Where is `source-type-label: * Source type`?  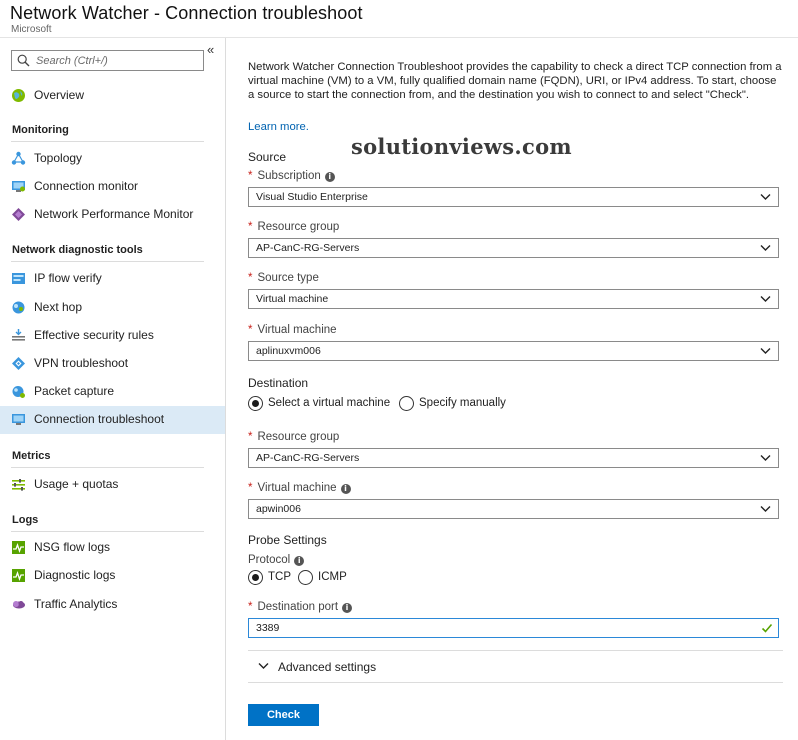
source-type-label: * Source type is located at coordinates (283, 278).